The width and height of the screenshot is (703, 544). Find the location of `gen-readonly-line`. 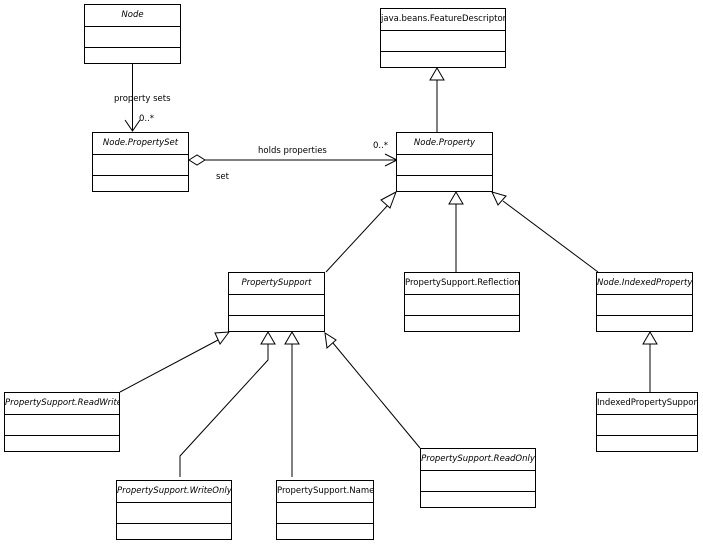

gen-readonly-line is located at coordinates (376, 395).